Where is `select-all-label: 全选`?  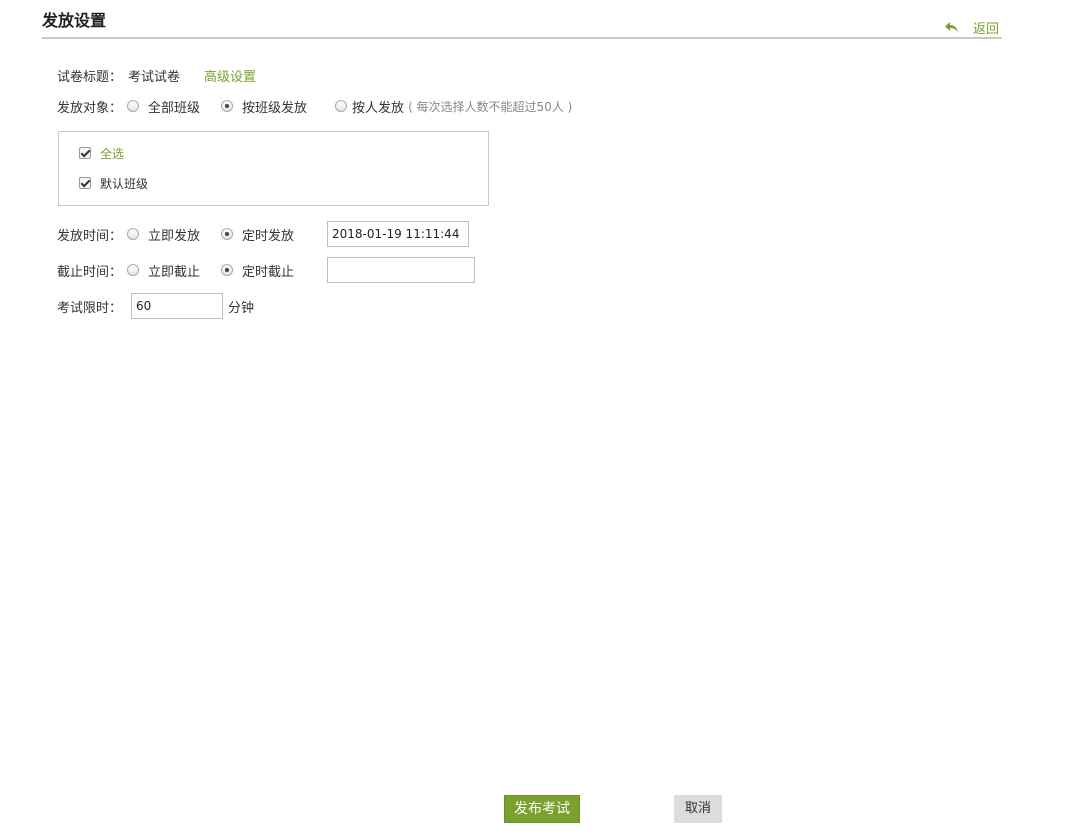 select-all-label: 全选 is located at coordinates (112, 153).